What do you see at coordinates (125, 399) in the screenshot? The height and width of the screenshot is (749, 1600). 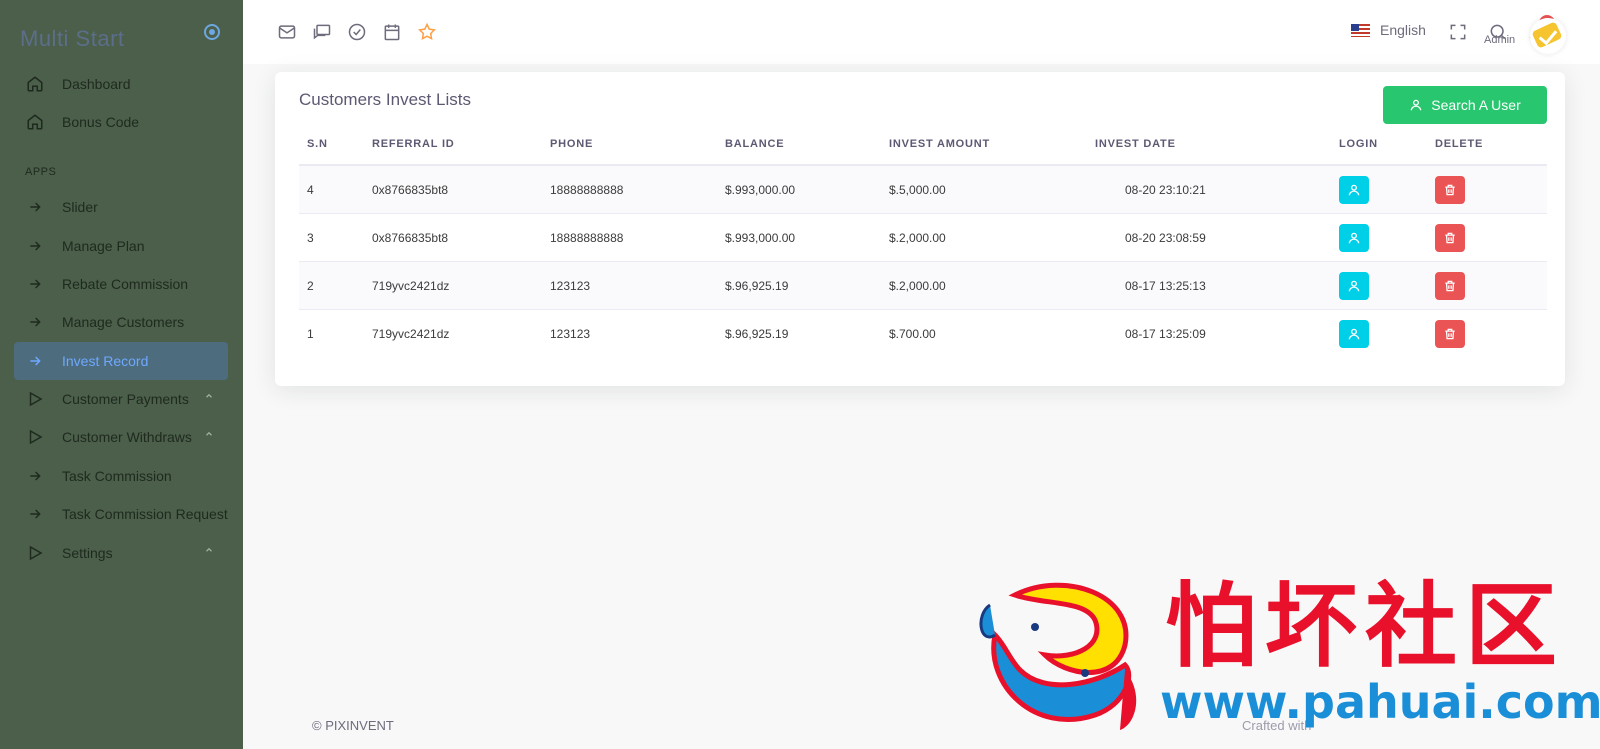 I see `sidebar-item-label: Customer Payments` at bounding box center [125, 399].